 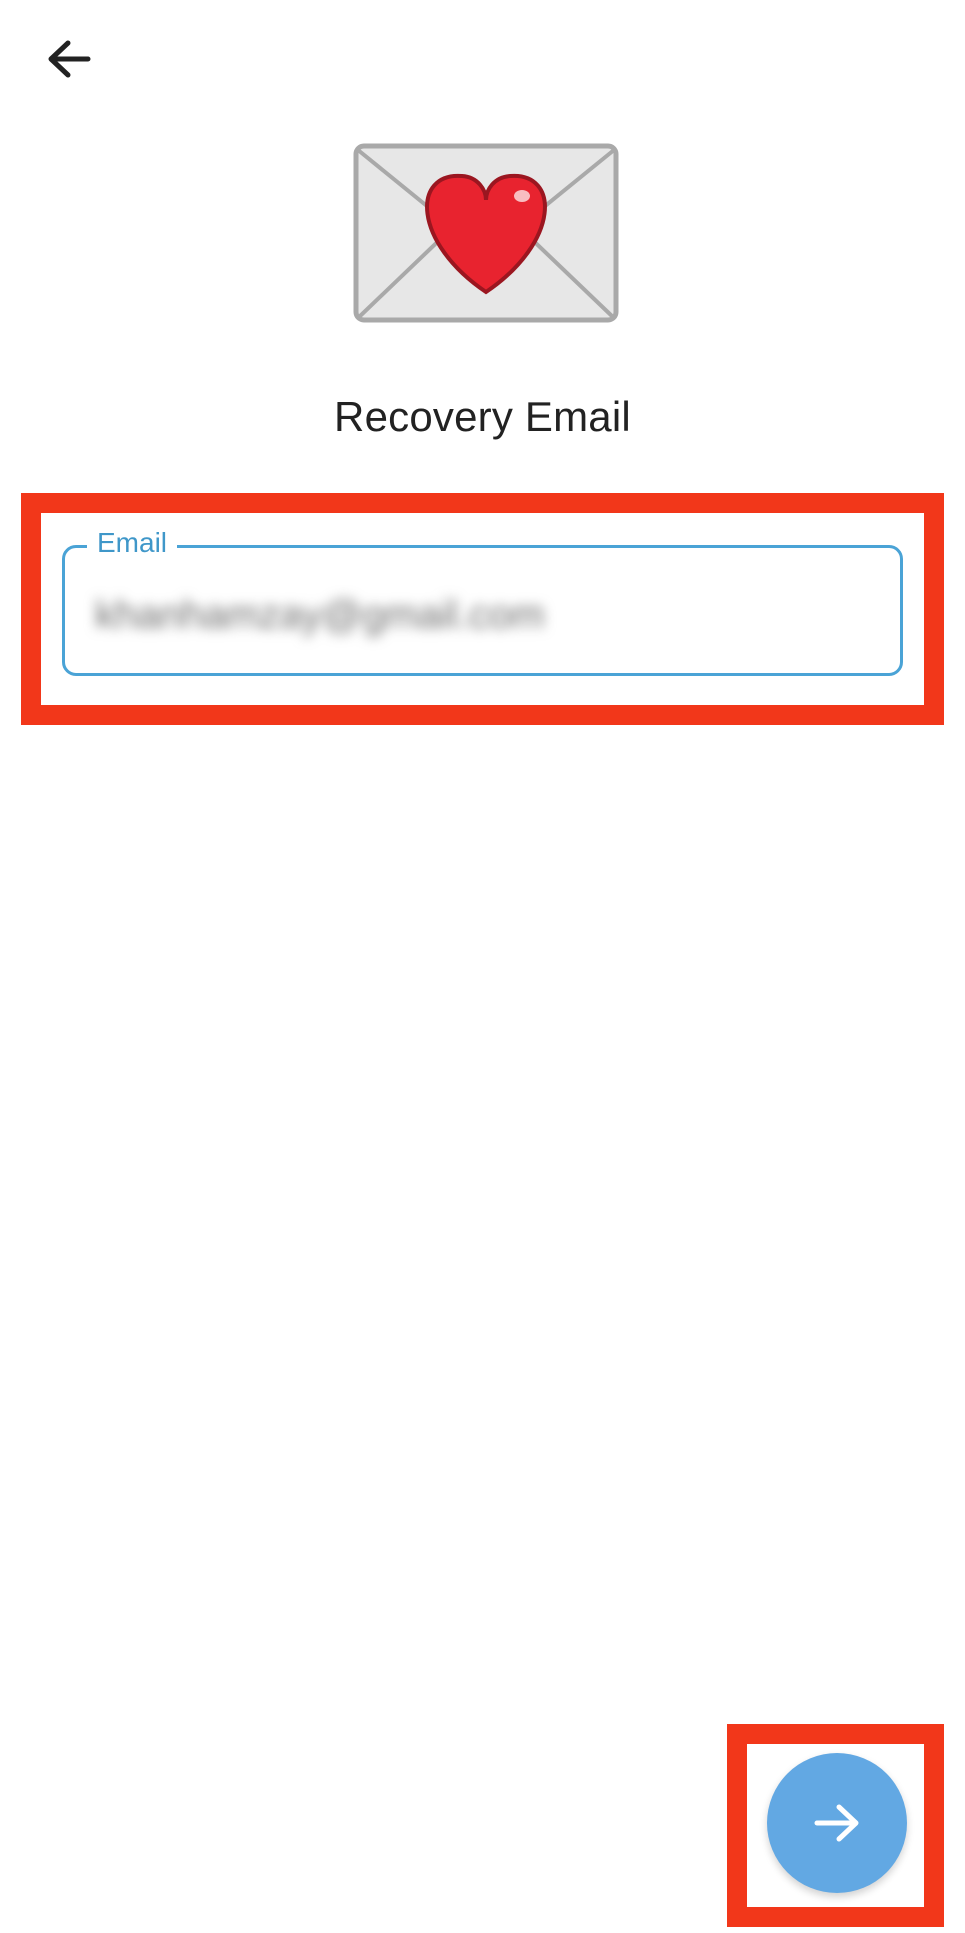 I want to click on arrow-right-icon, so click(x=836, y=1823).